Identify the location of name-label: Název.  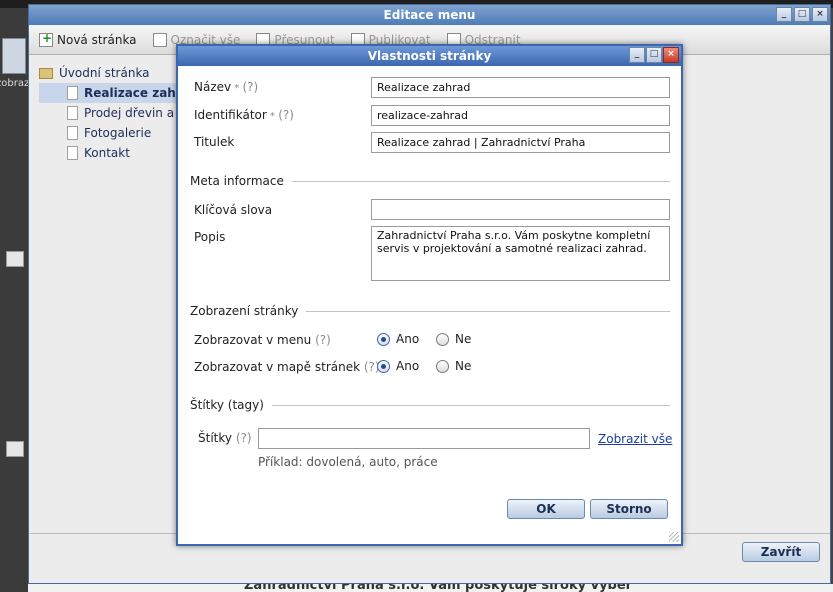
(213, 87).